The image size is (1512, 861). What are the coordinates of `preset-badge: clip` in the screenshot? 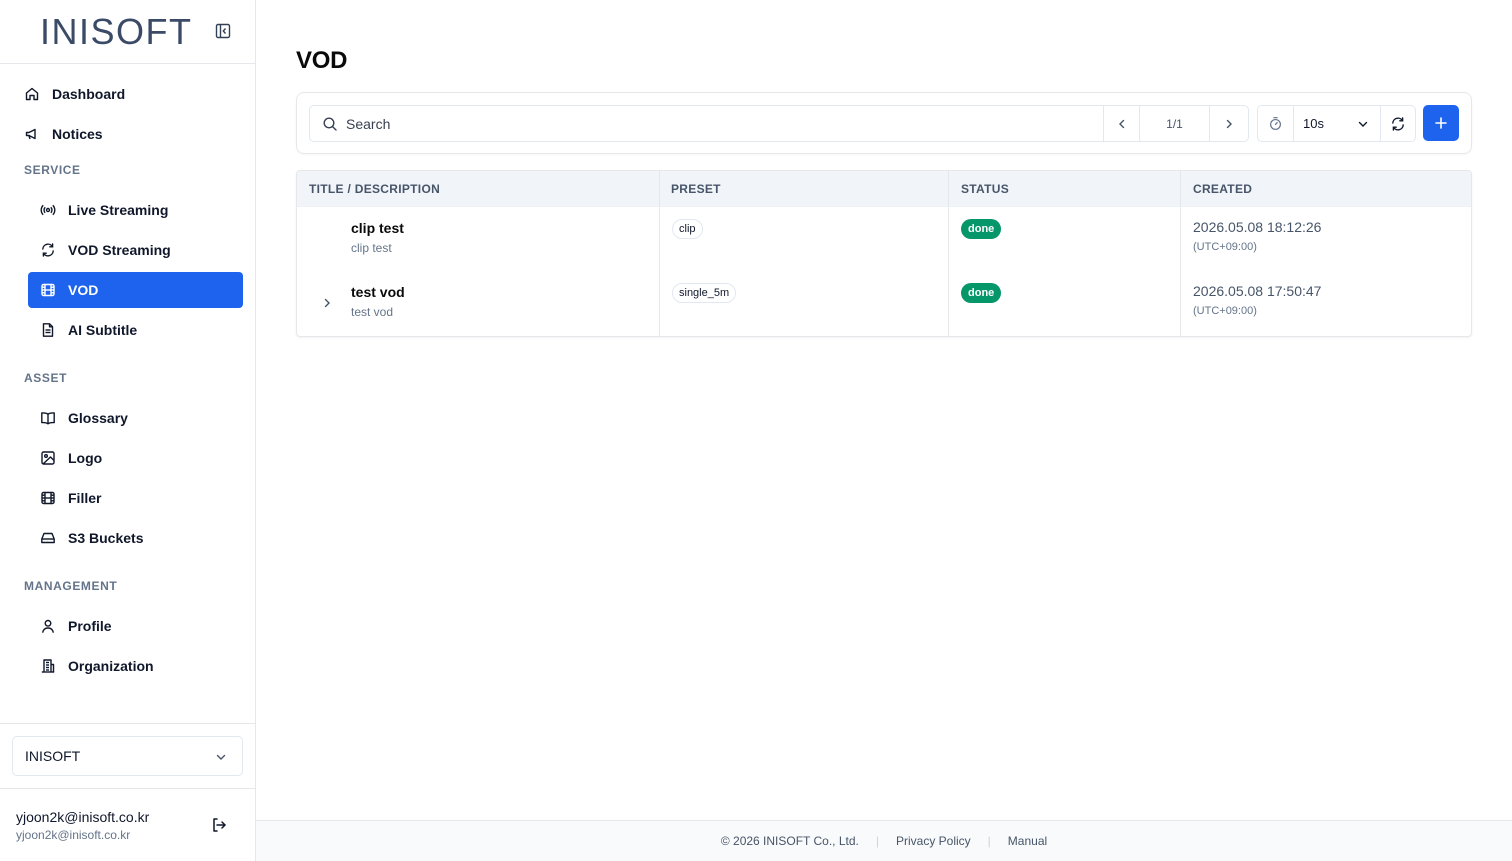 It's located at (687, 229).